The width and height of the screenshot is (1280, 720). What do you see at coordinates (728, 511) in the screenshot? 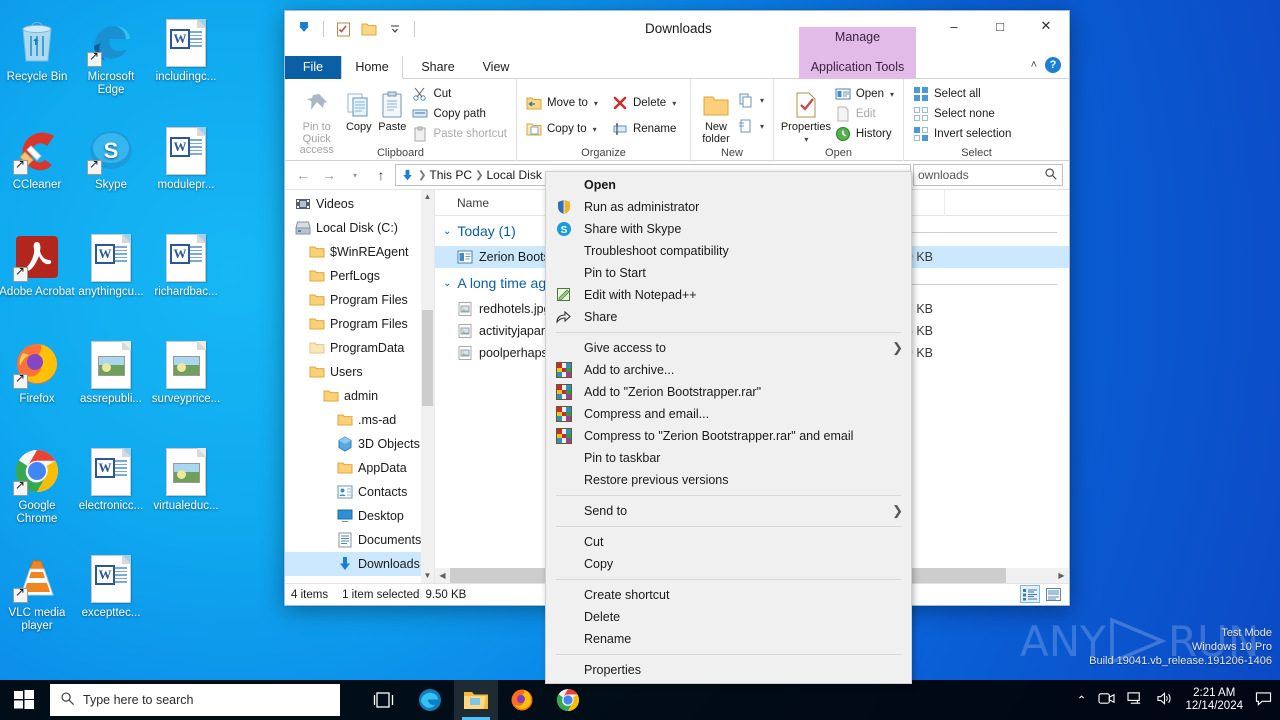
I see `context-menu-item-send-to: Send to ❯` at bounding box center [728, 511].